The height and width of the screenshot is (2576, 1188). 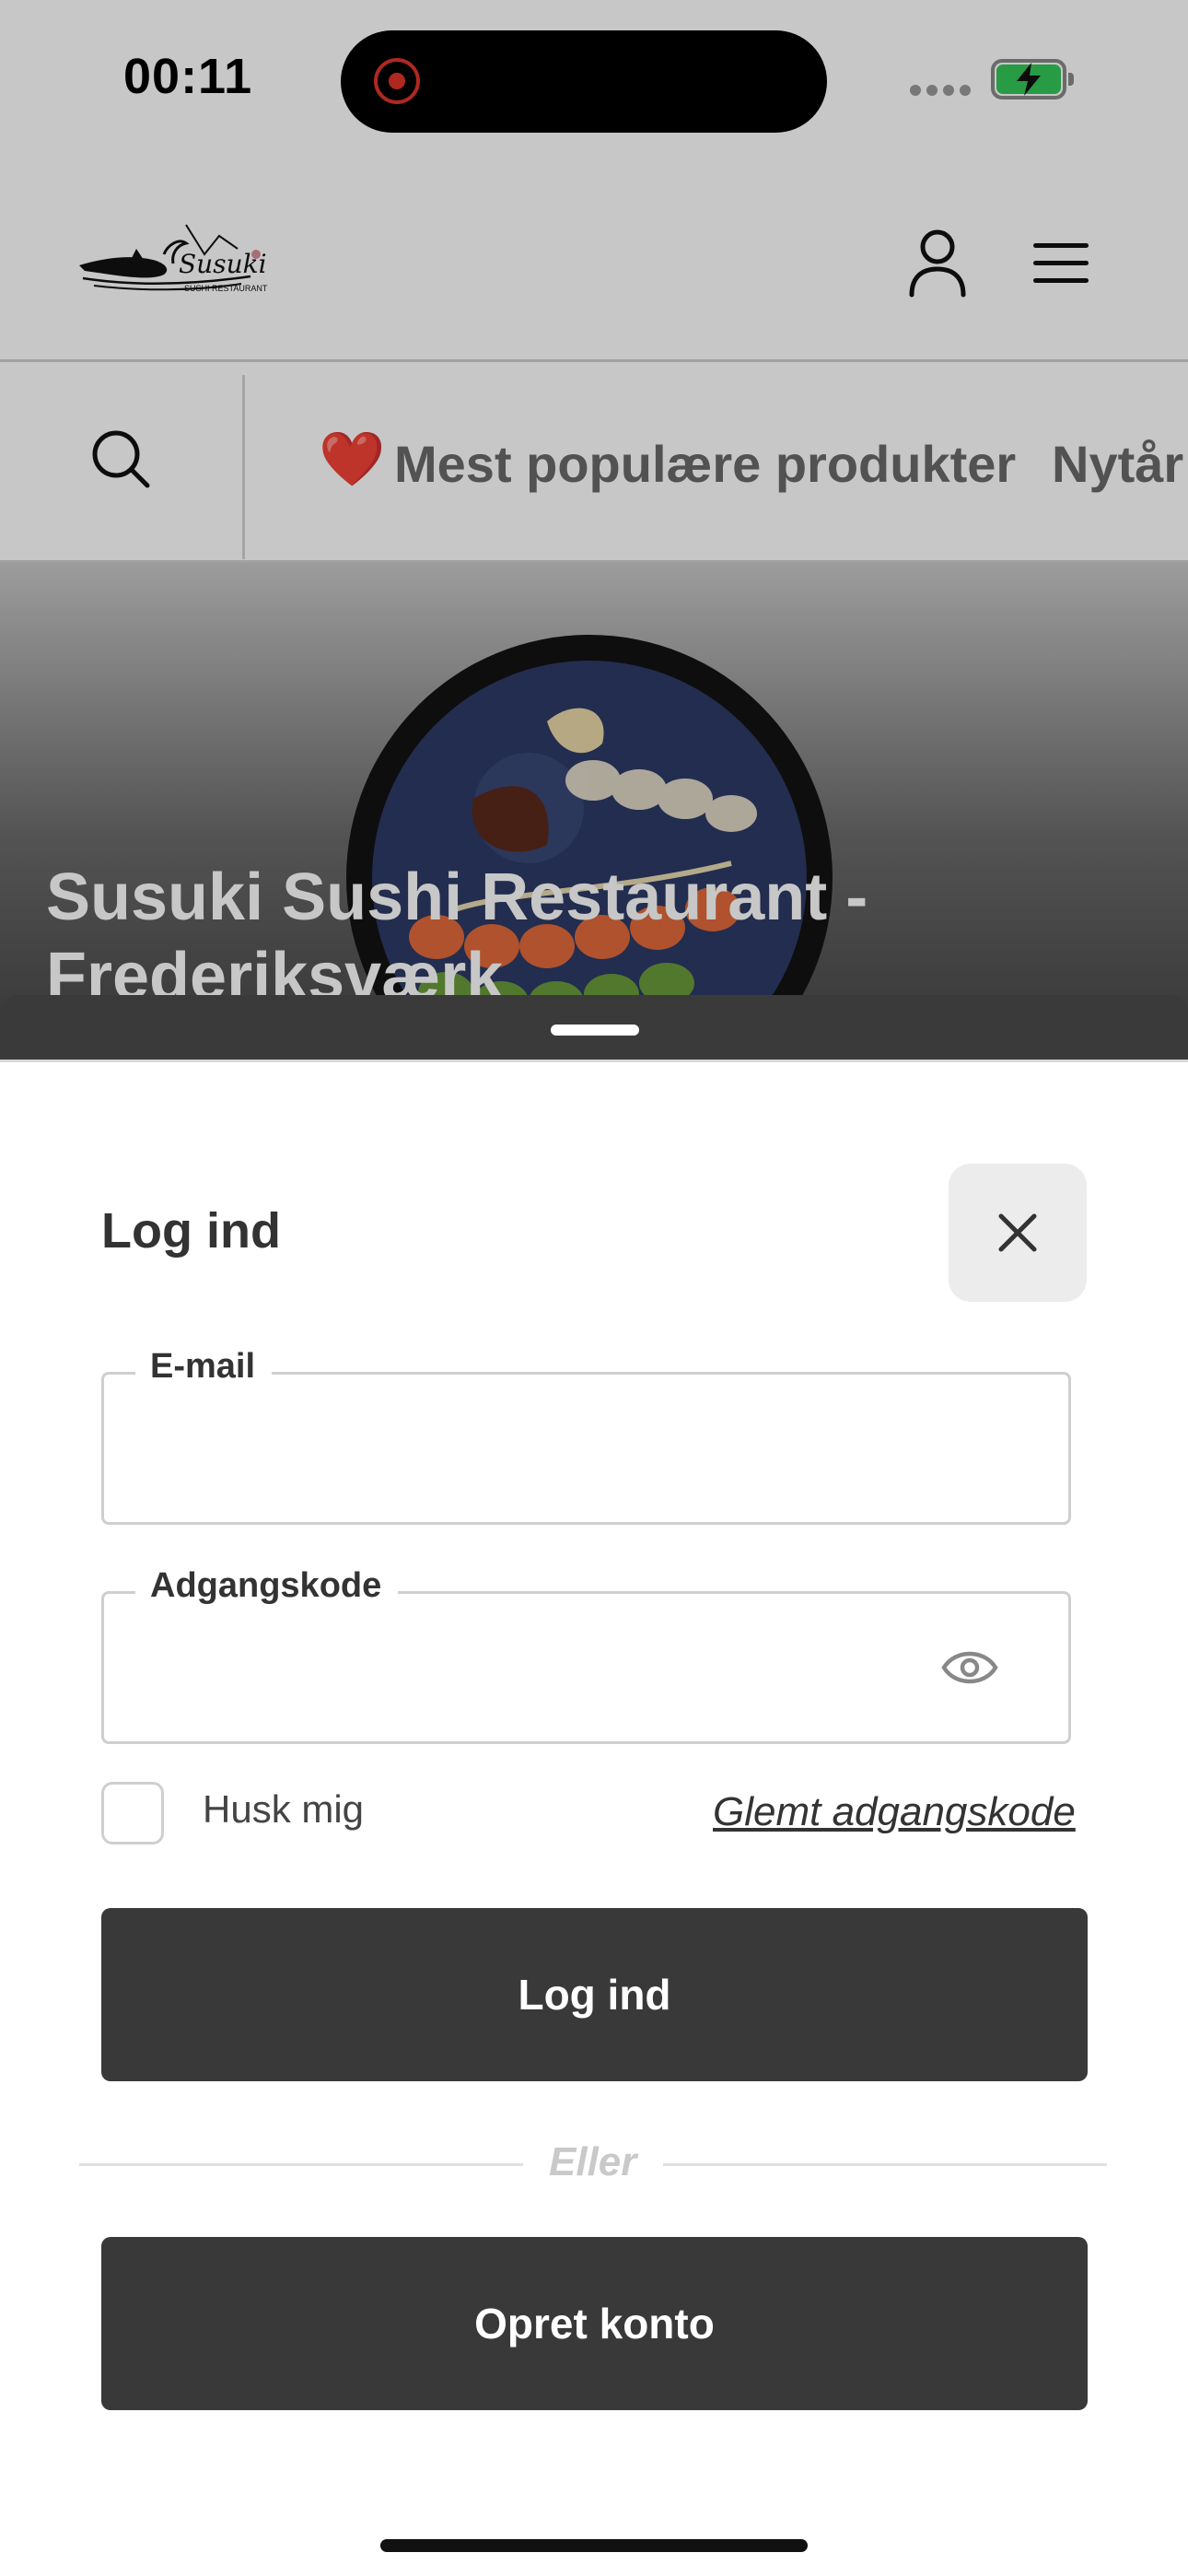 What do you see at coordinates (191, 1231) in the screenshot?
I see `login-title: Log ind` at bounding box center [191, 1231].